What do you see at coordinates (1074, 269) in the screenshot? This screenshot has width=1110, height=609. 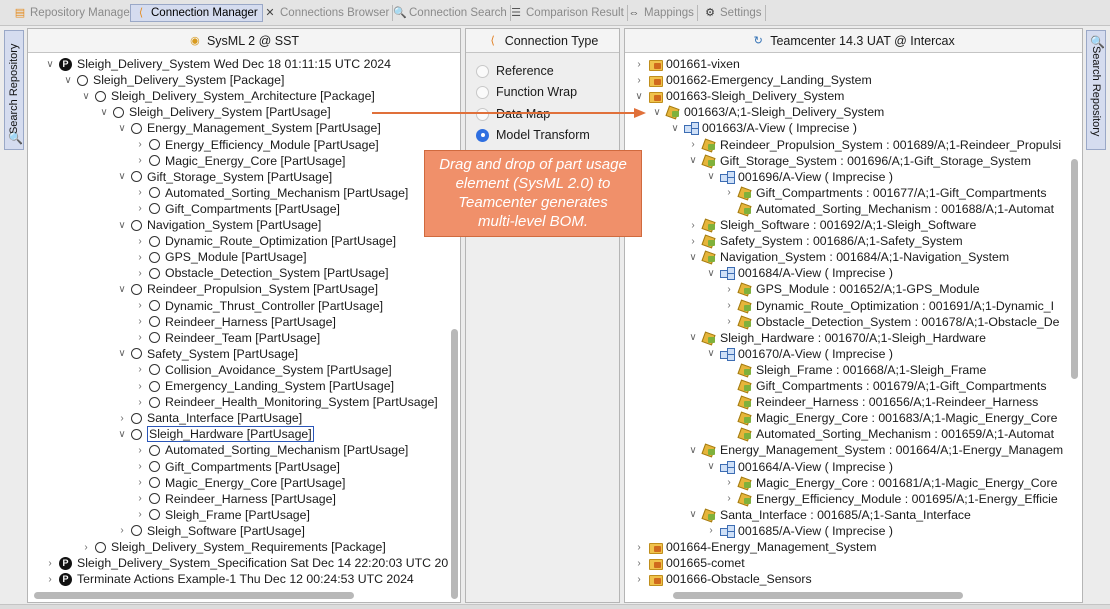 I see `right-vertical-scrollbar` at bounding box center [1074, 269].